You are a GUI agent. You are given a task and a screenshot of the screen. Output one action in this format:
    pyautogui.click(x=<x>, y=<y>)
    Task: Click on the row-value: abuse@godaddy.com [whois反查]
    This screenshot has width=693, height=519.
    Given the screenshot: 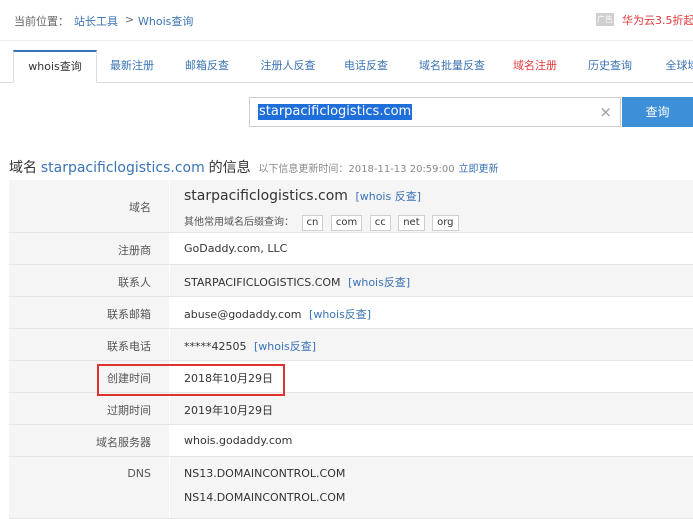 What is the action you would take?
    pyautogui.click(x=277, y=314)
    